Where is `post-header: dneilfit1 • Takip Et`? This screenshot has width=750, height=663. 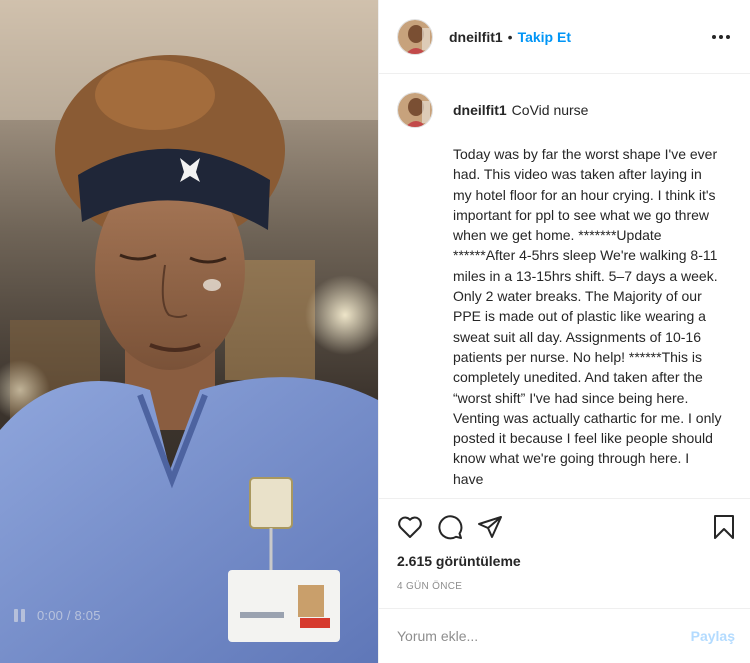 post-header: dneilfit1 • Takip Et is located at coordinates (564, 37).